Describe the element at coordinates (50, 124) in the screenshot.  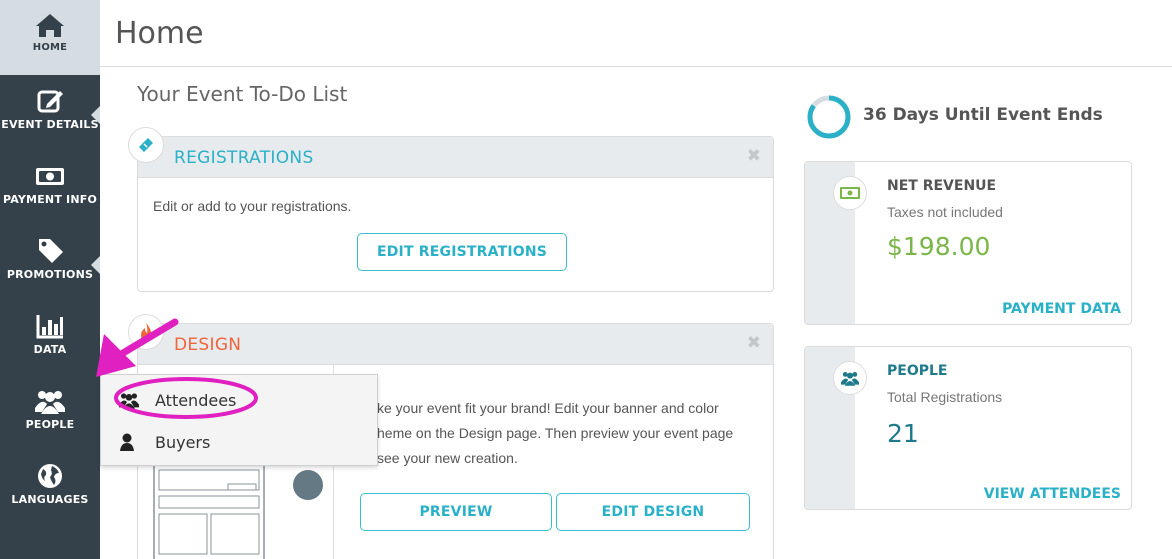
I see `sidebar-item-label: EVENT DETAILS` at that location.